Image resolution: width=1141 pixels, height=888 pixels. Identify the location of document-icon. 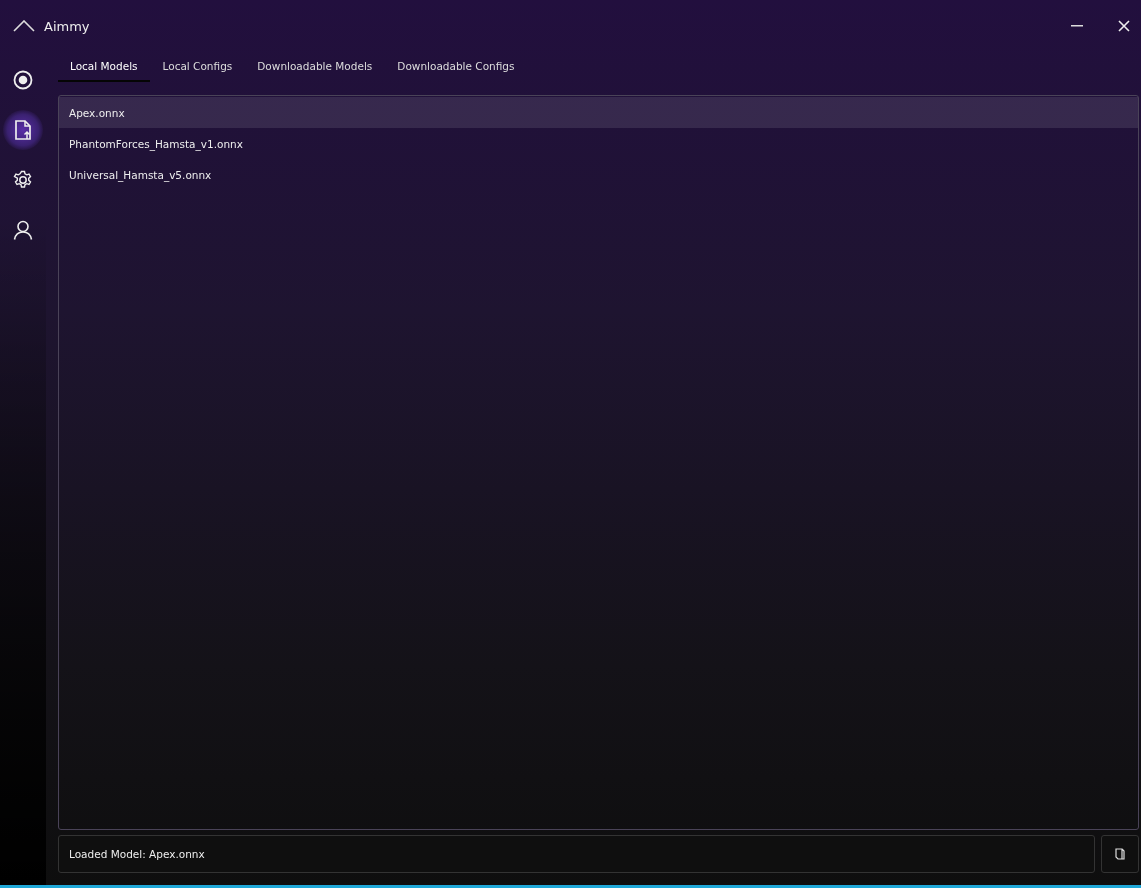
(1120, 854).